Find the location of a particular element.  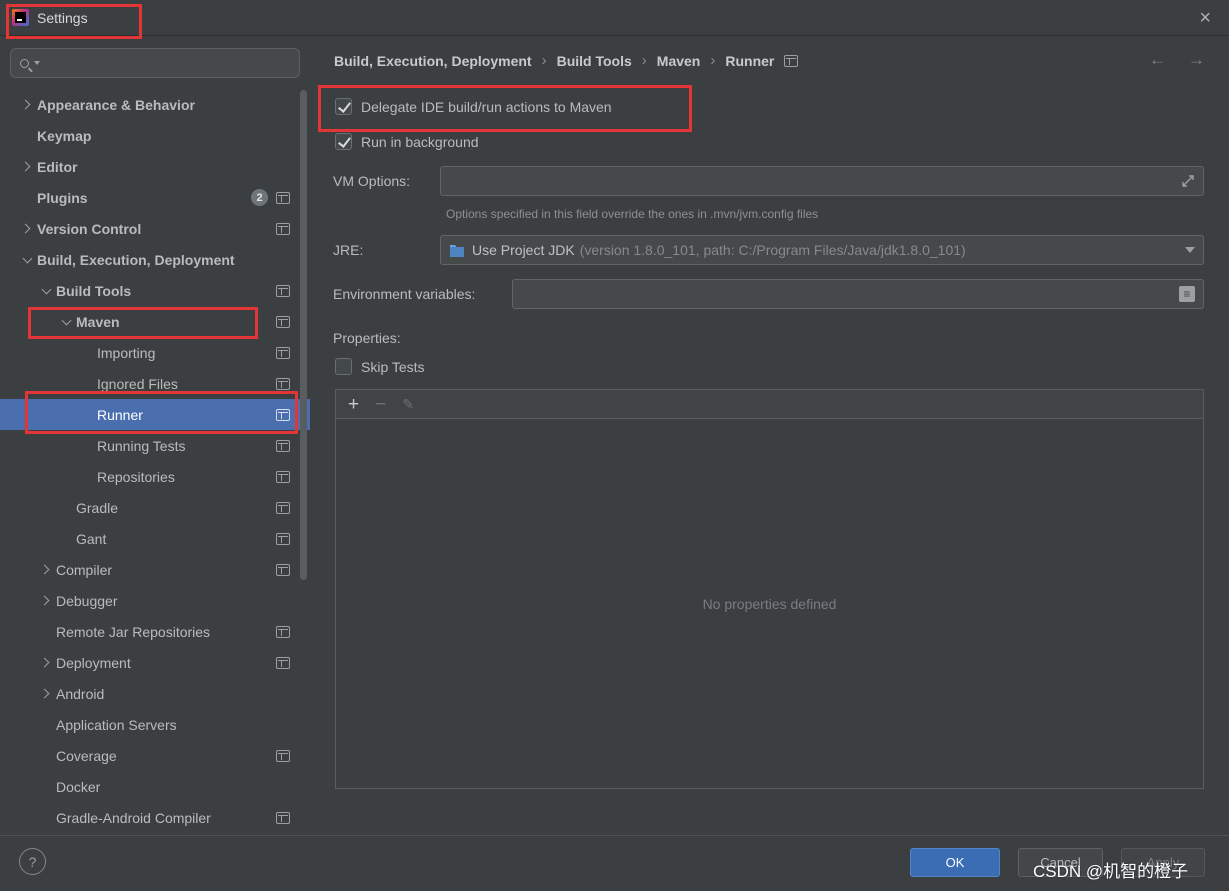

sidebar-item-version-control: Version Control is located at coordinates (155, 228).